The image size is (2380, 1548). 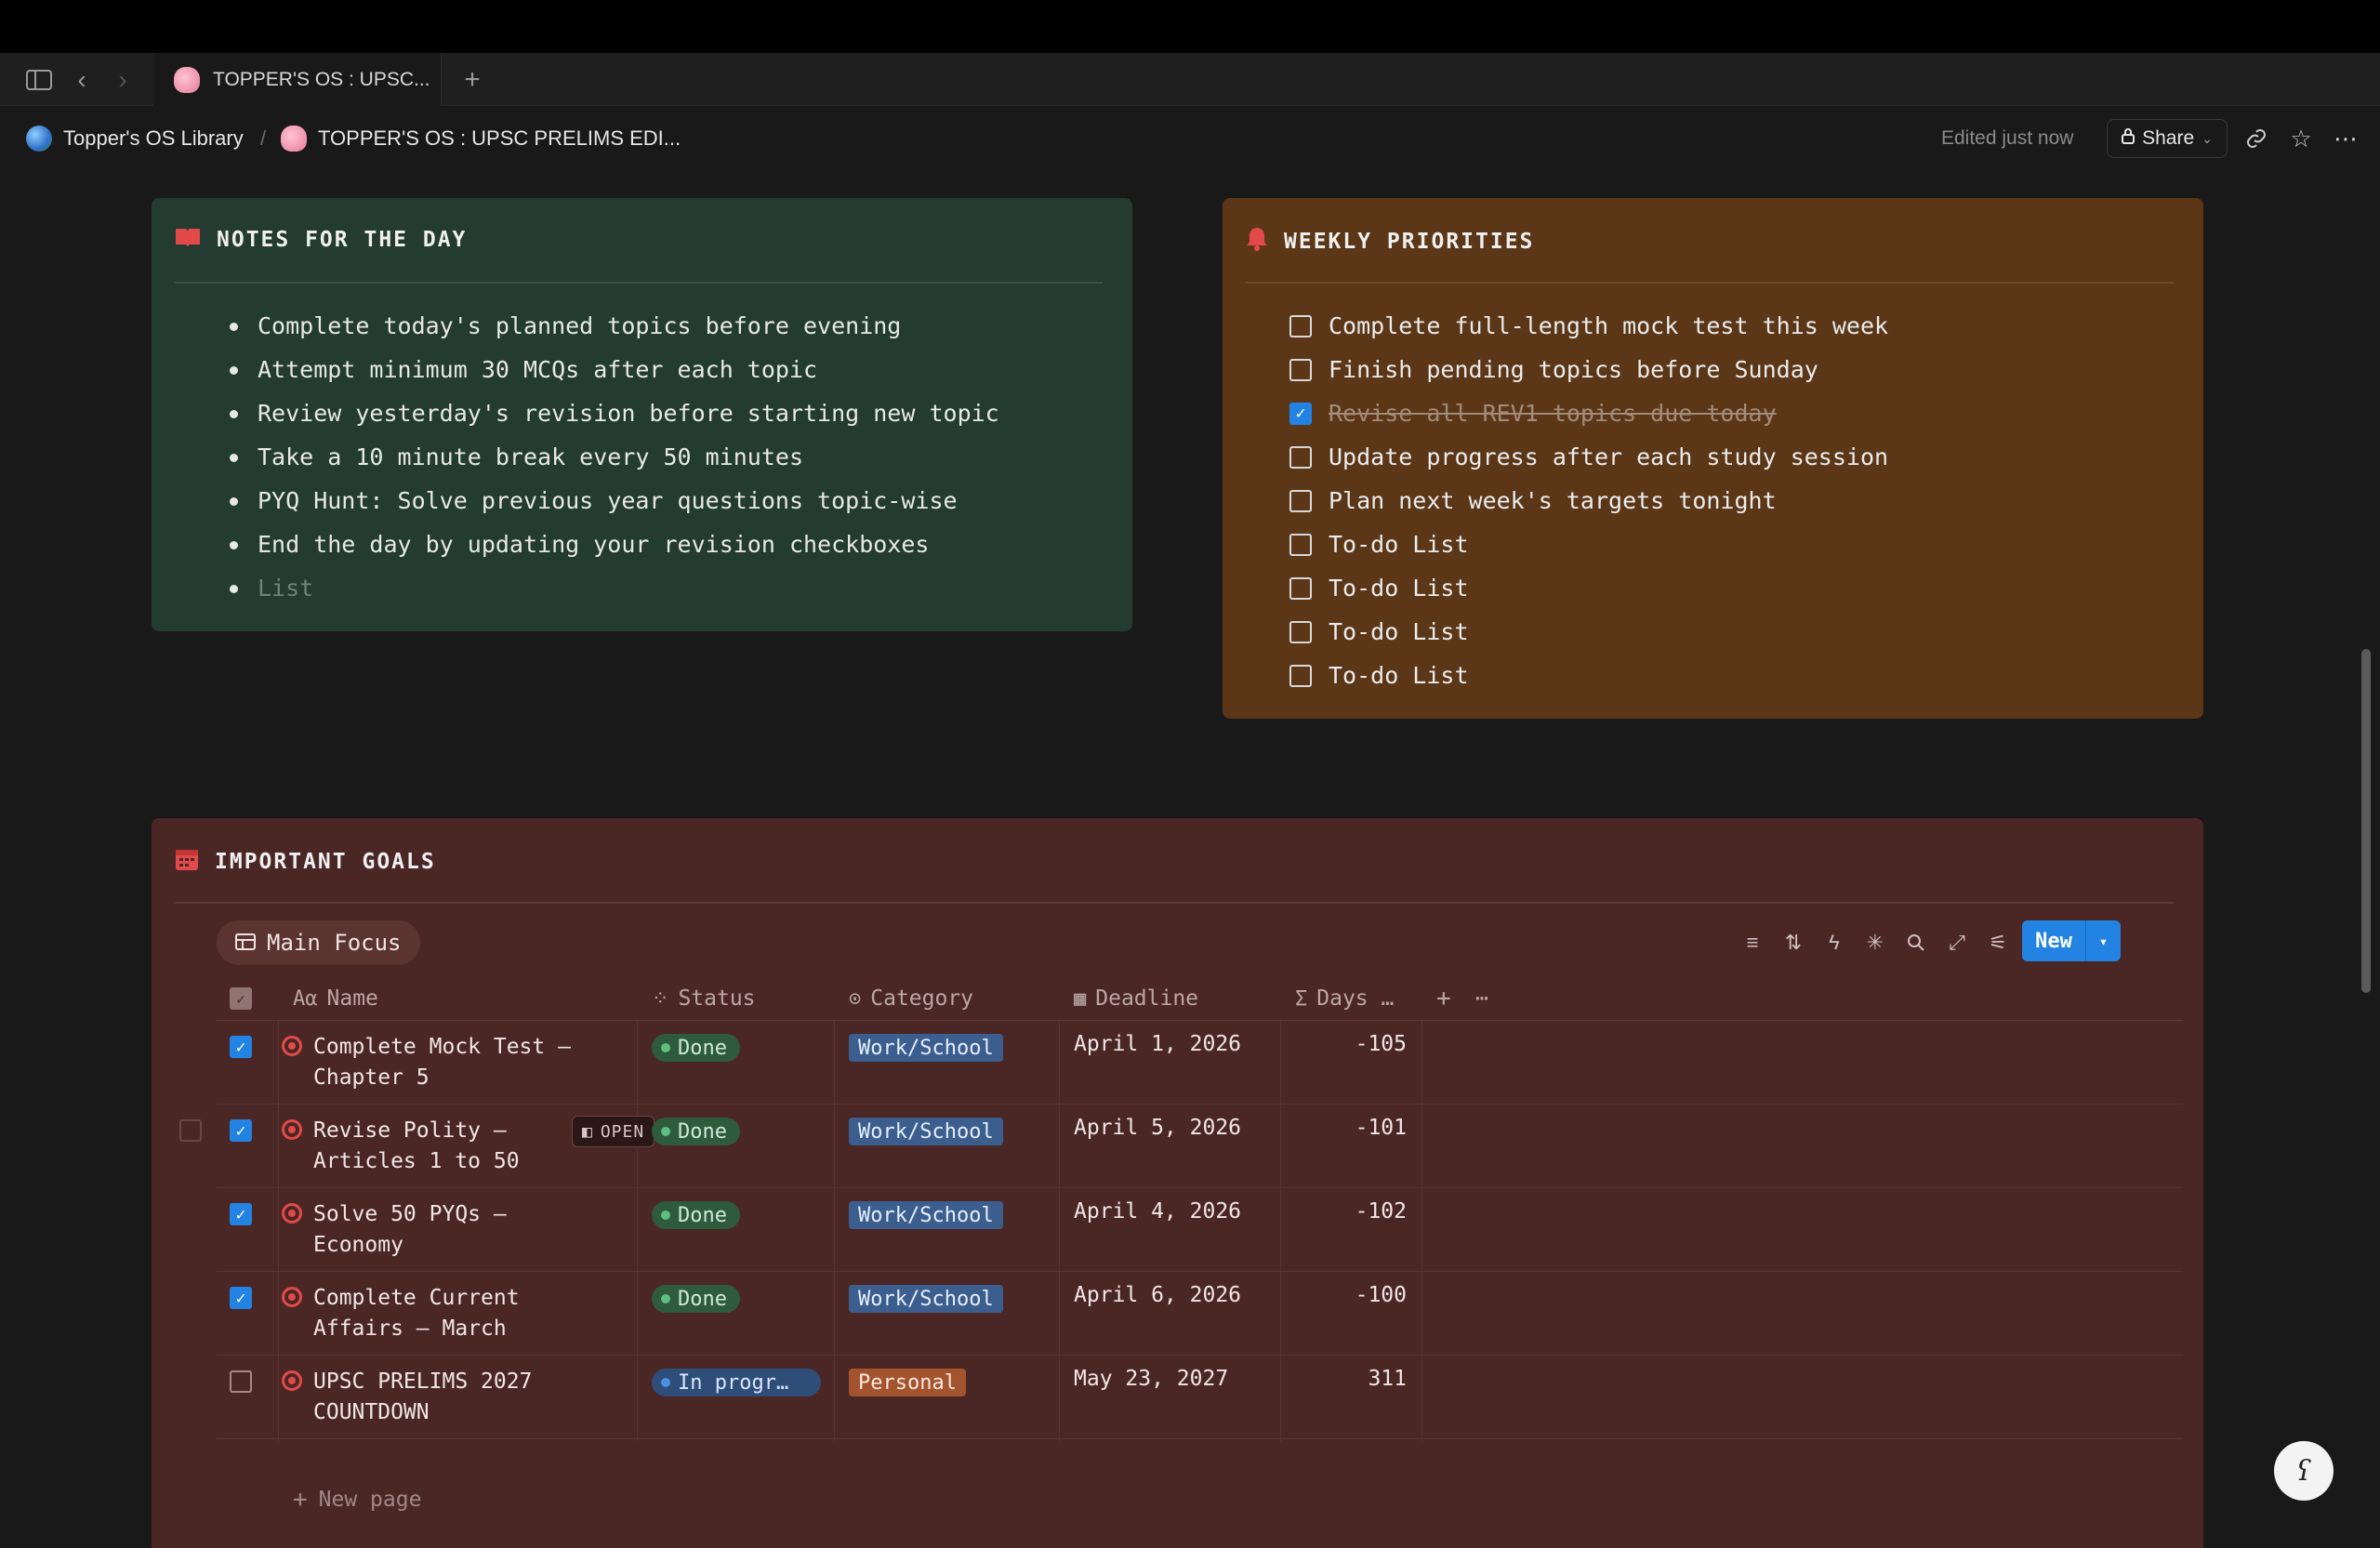 I want to click on name-cell: Solve 50 PYQs — Economy, so click(x=394, y=1230).